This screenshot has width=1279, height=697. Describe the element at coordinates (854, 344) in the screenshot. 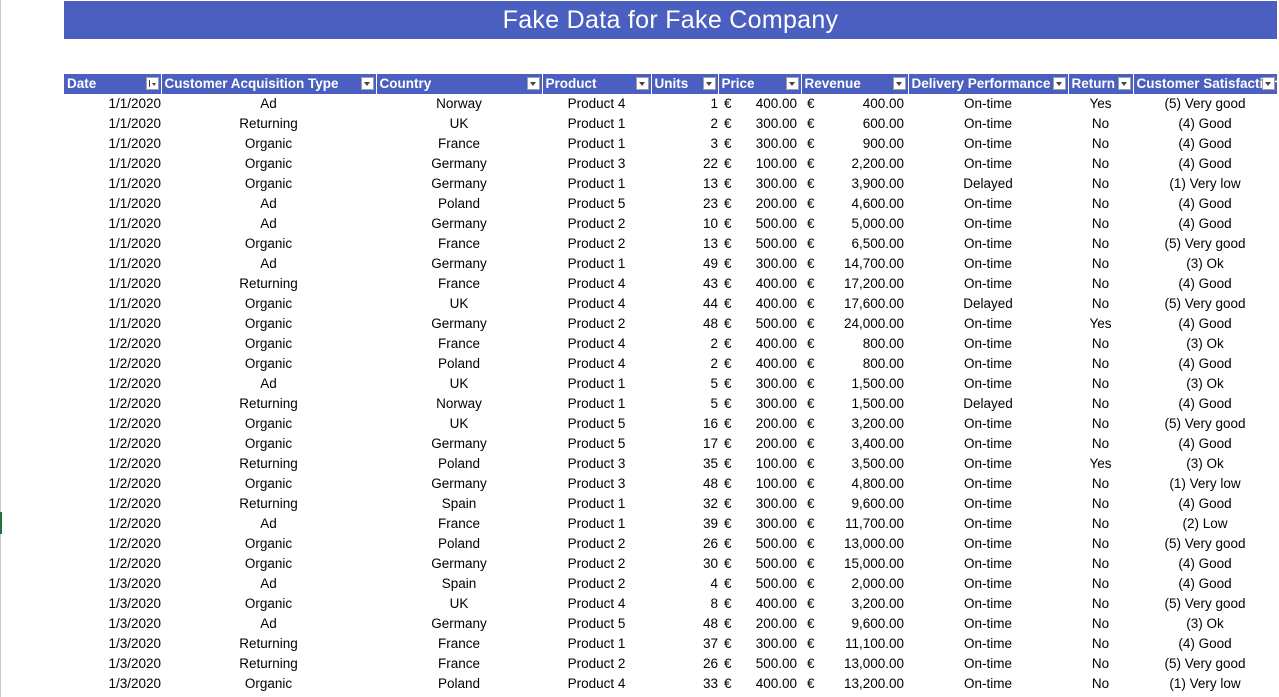

I see `cell-revenue: €800.00` at that location.